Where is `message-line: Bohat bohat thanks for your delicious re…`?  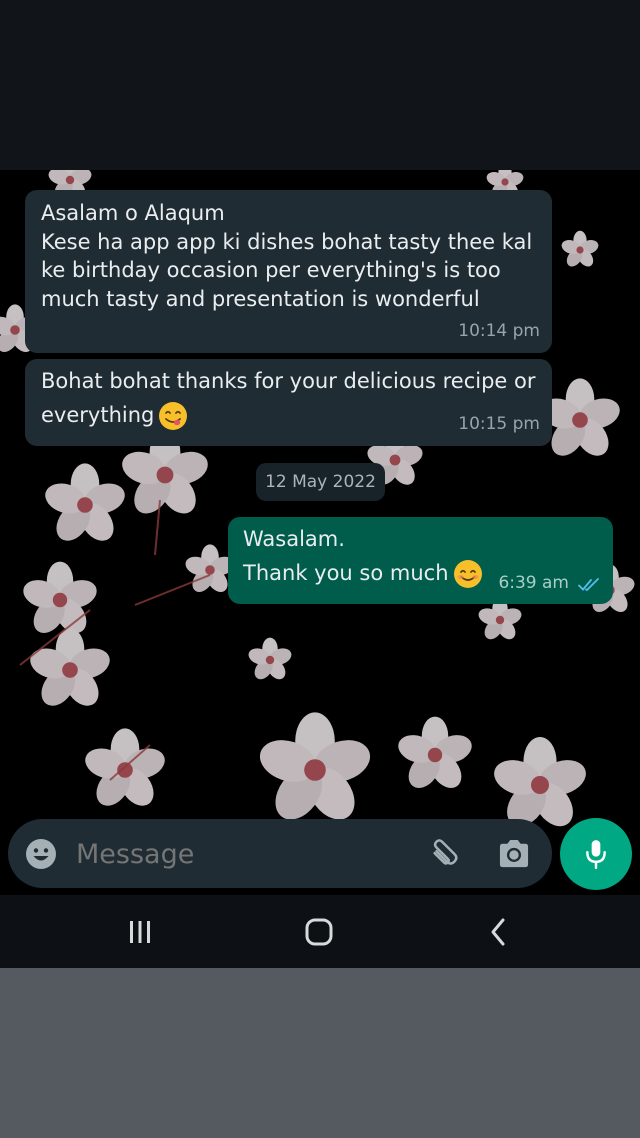 message-line: Bohat bohat thanks for your delicious re… is located at coordinates (288, 381).